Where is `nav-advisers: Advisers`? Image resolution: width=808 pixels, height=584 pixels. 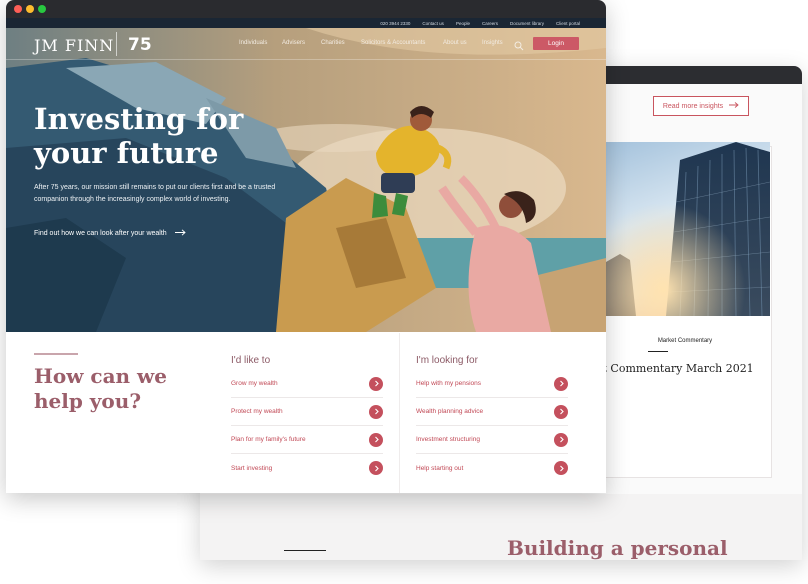 nav-advisers: Advisers is located at coordinates (293, 43).